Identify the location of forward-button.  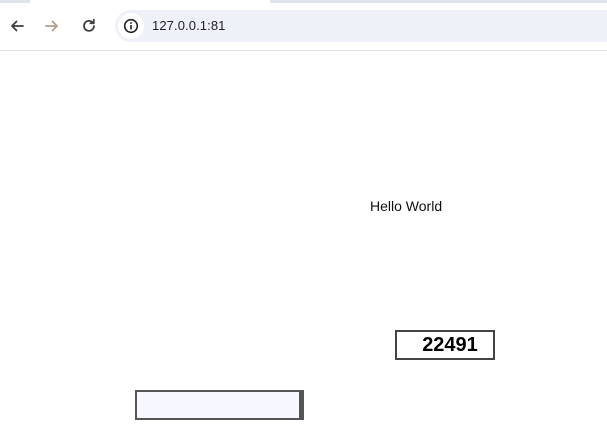
(52, 26).